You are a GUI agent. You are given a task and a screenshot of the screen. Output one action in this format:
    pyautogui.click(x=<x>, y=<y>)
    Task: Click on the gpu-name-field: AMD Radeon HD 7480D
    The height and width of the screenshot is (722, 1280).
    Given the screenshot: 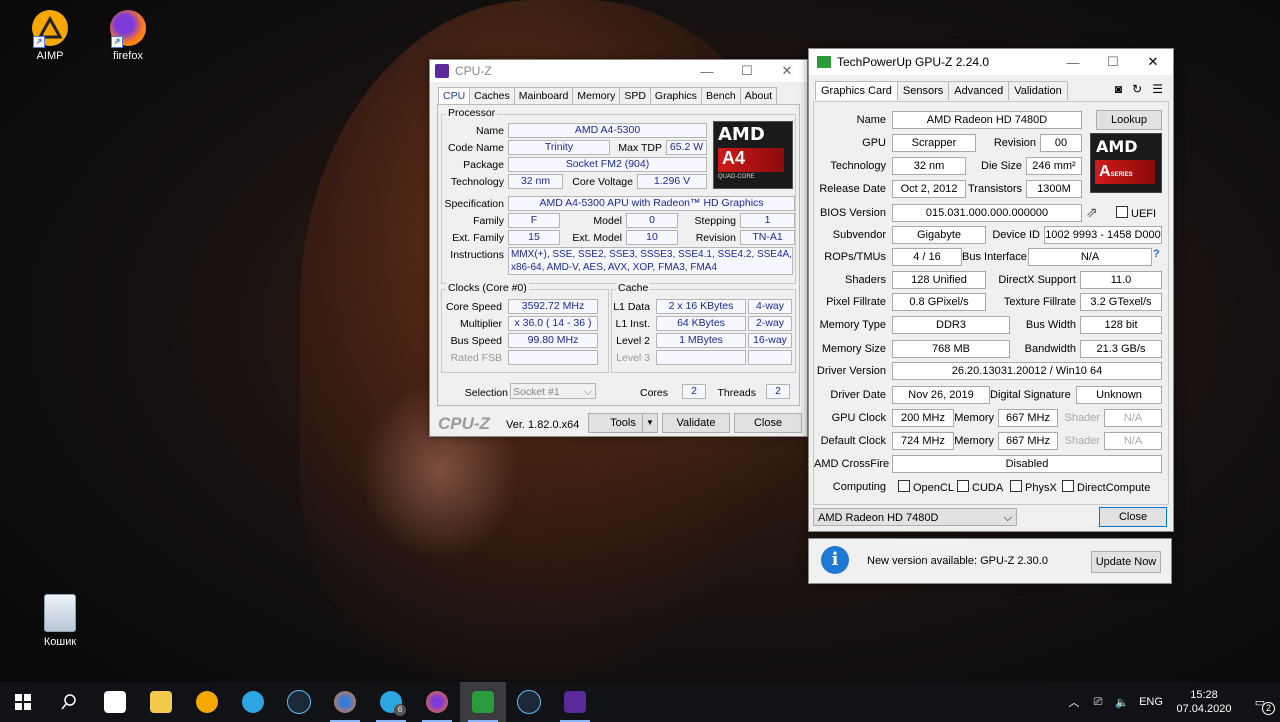 What is the action you would take?
    pyautogui.click(x=987, y=120)
    